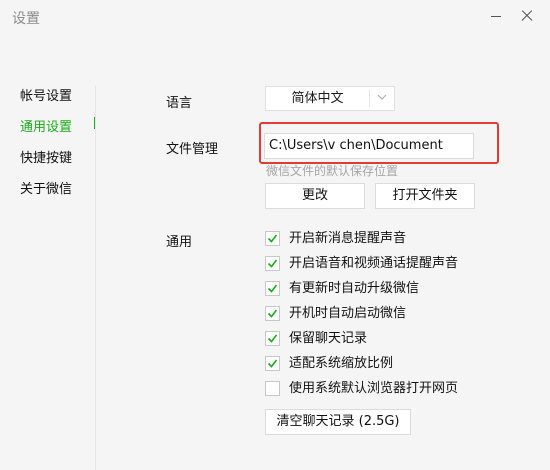 The image size is (550, 470). What do you see at coordinates (354, 288) in the screenshot?
I see `option-label: 有更新时自动升级微信` at bounding box center [354, 288].